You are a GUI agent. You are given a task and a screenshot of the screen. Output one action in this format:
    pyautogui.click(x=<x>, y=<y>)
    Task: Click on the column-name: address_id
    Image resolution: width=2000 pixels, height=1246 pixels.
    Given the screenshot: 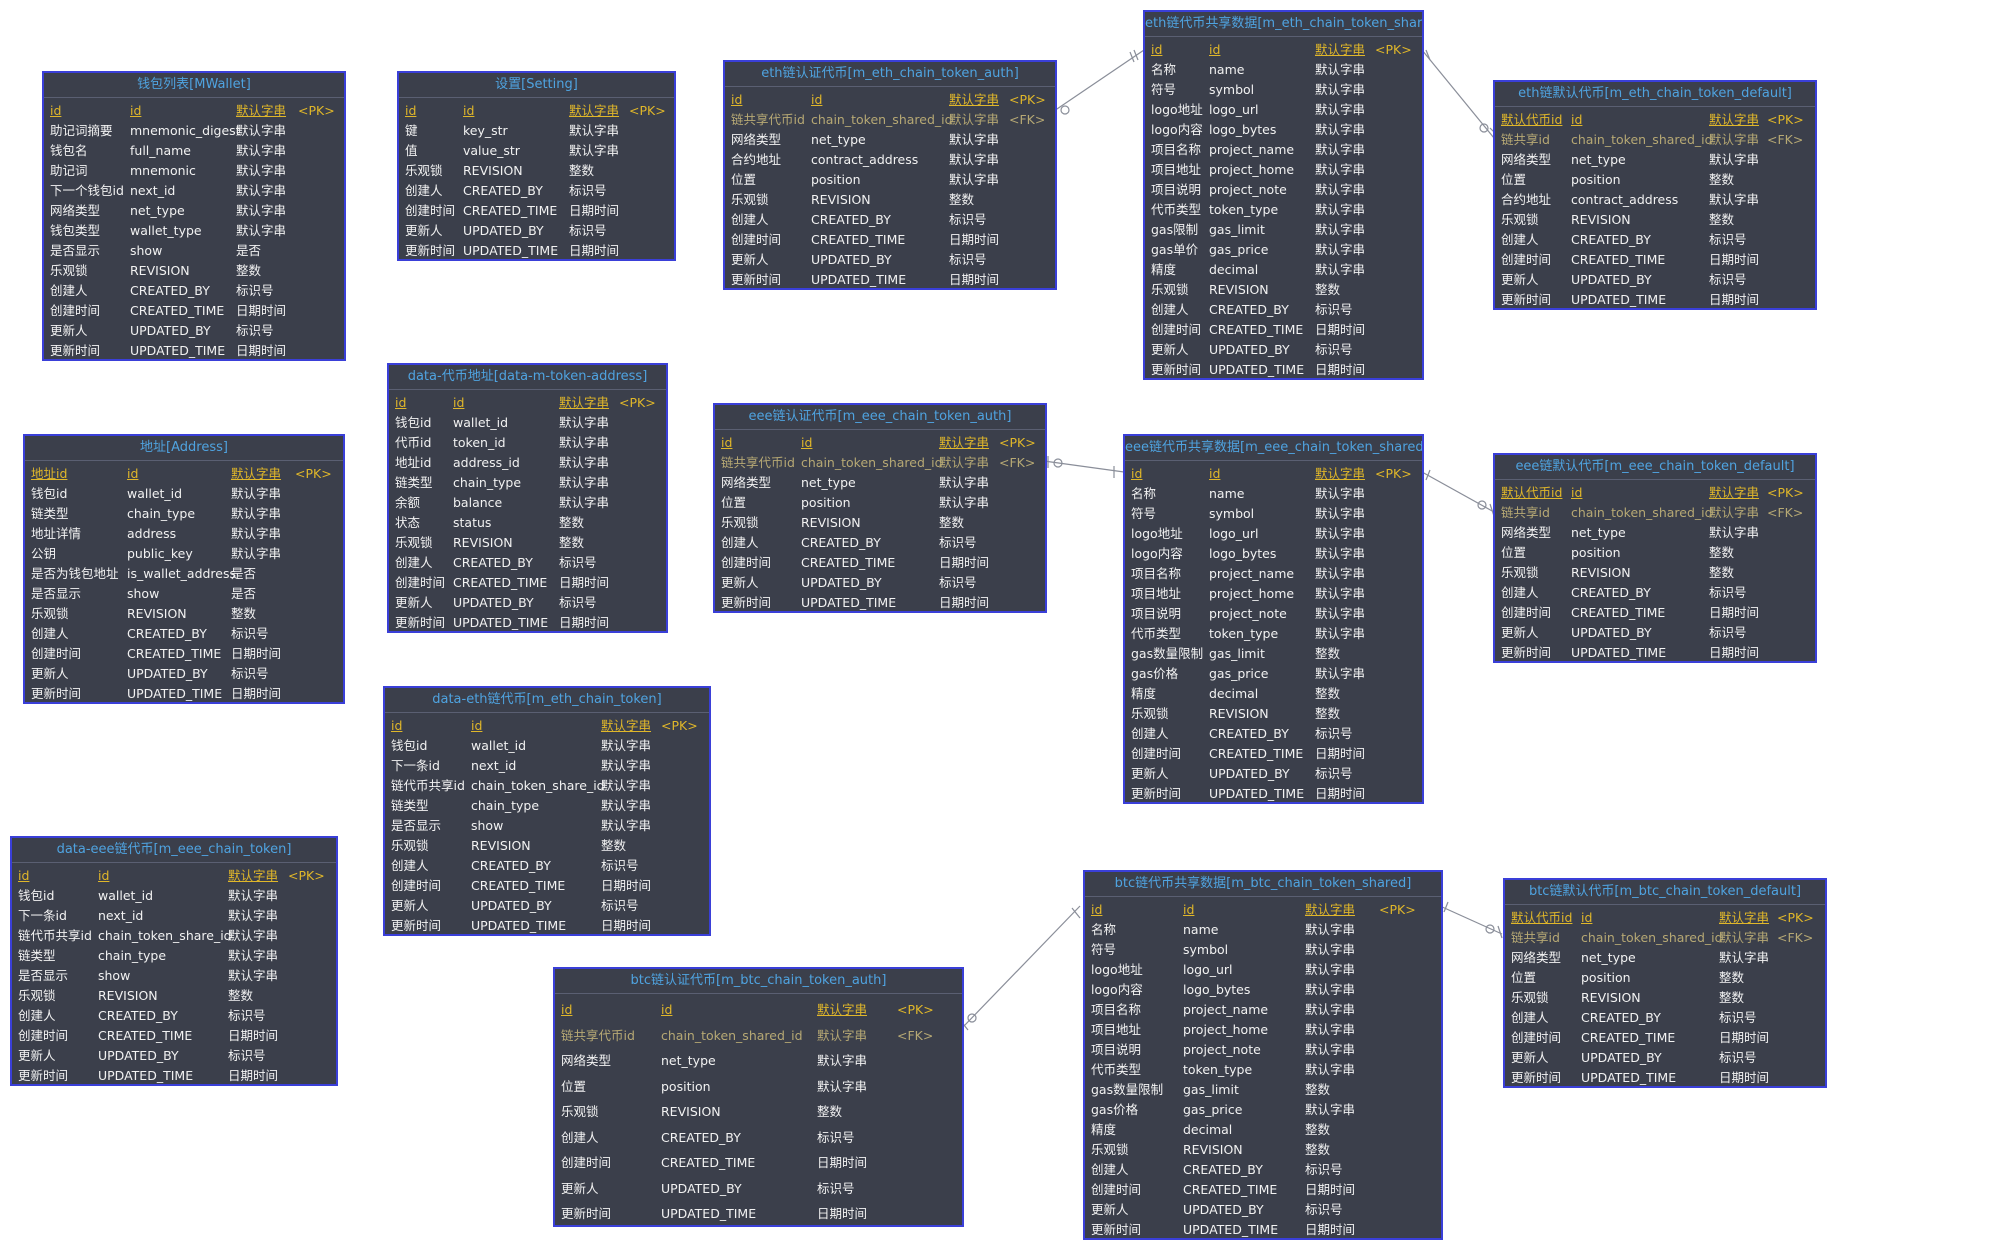 What is the action you would take?
    pyautogui.click(x=486, y=462)
    